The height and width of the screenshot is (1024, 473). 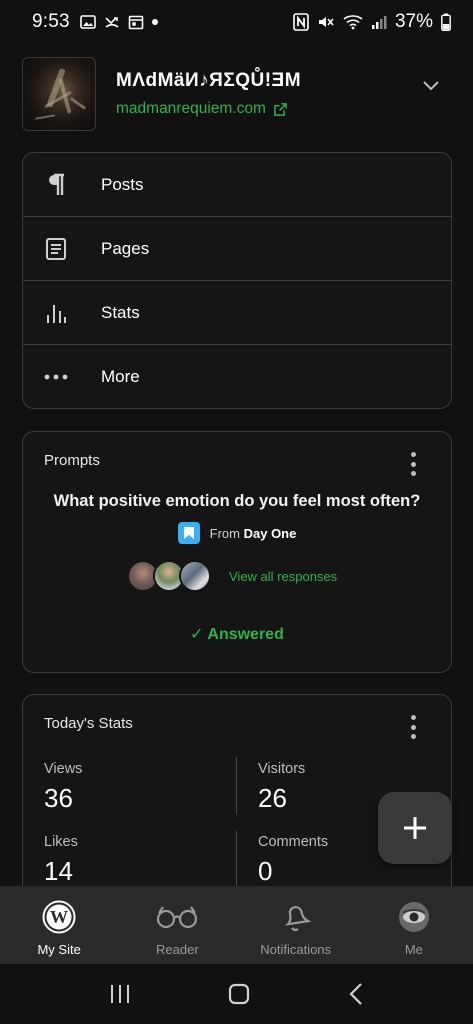 What do you see at coordinates (191, 108) in the screenshot?
I see `site-url: madmanrequiem.com` at bounding box center [191, 108].